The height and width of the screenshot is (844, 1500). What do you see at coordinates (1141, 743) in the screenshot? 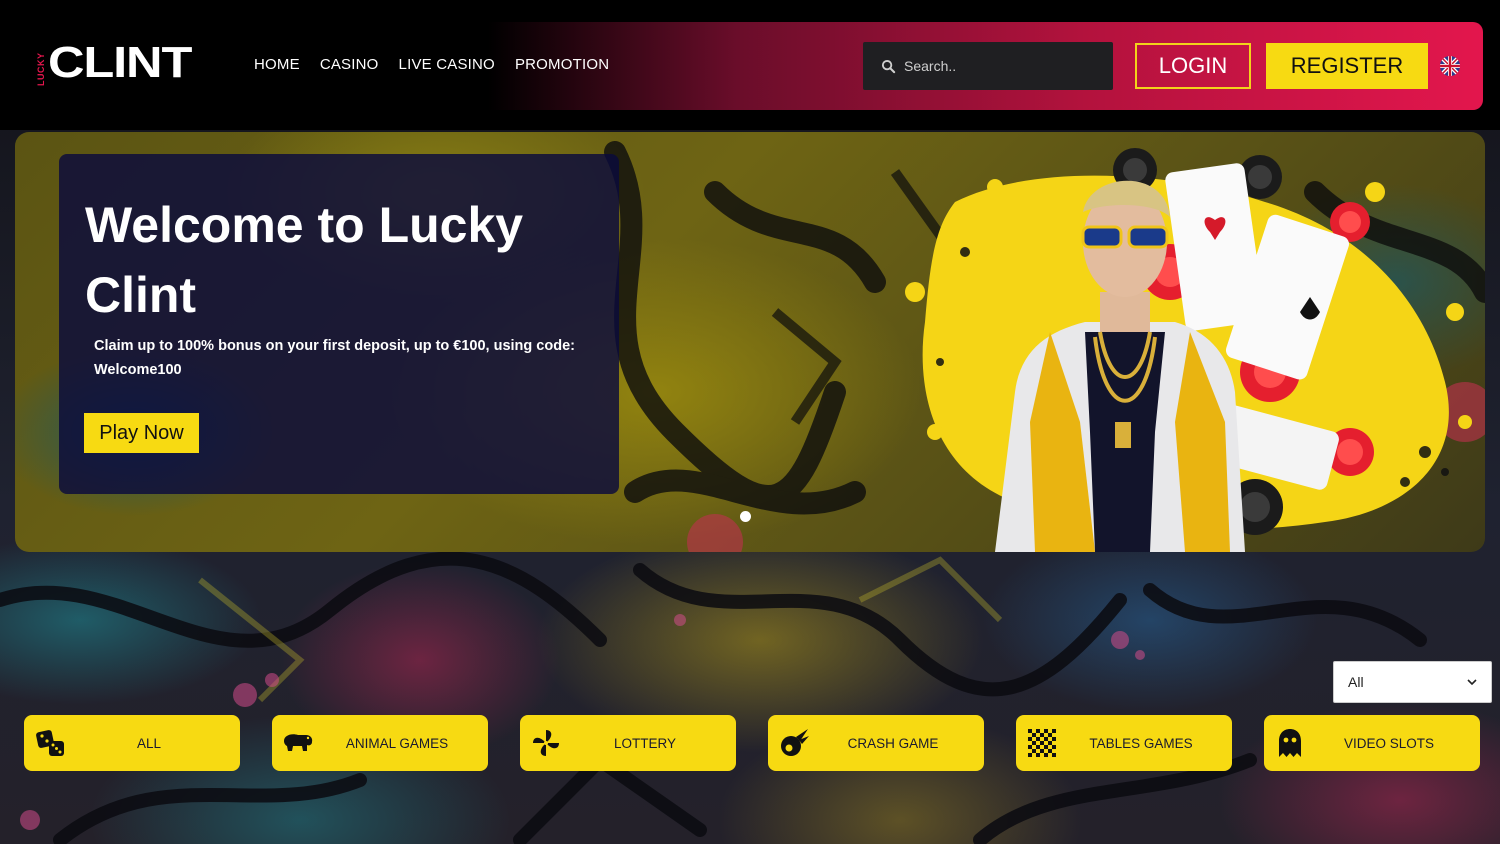
I see `category-label: TABLES GAMES` at bounding box center [1141, 743].